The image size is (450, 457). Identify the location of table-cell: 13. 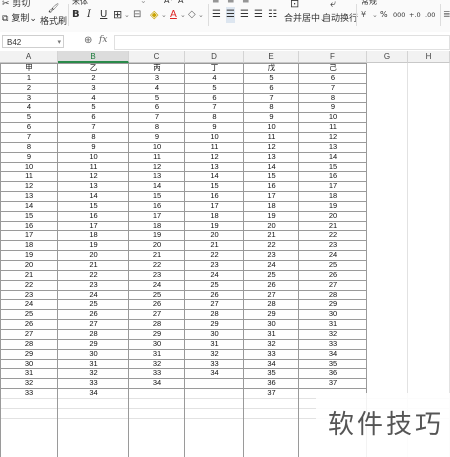
(93, 186).